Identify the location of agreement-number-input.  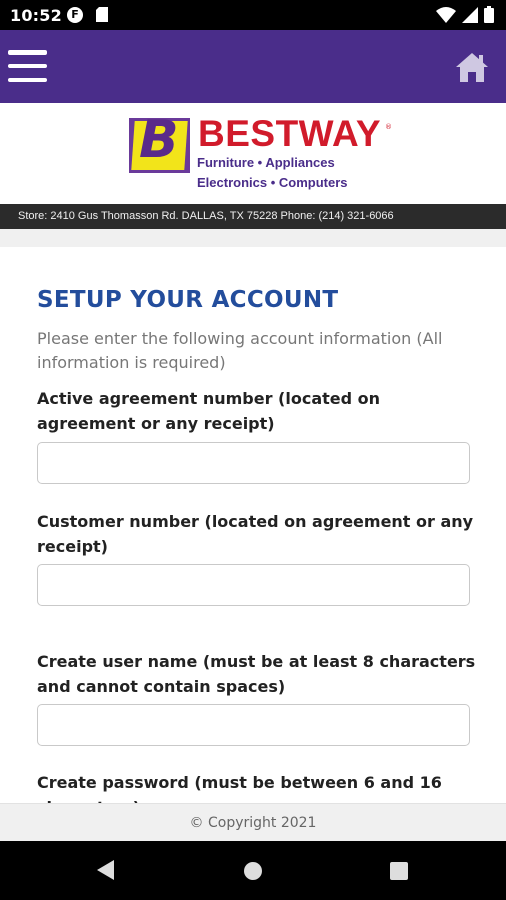
(253, 463).